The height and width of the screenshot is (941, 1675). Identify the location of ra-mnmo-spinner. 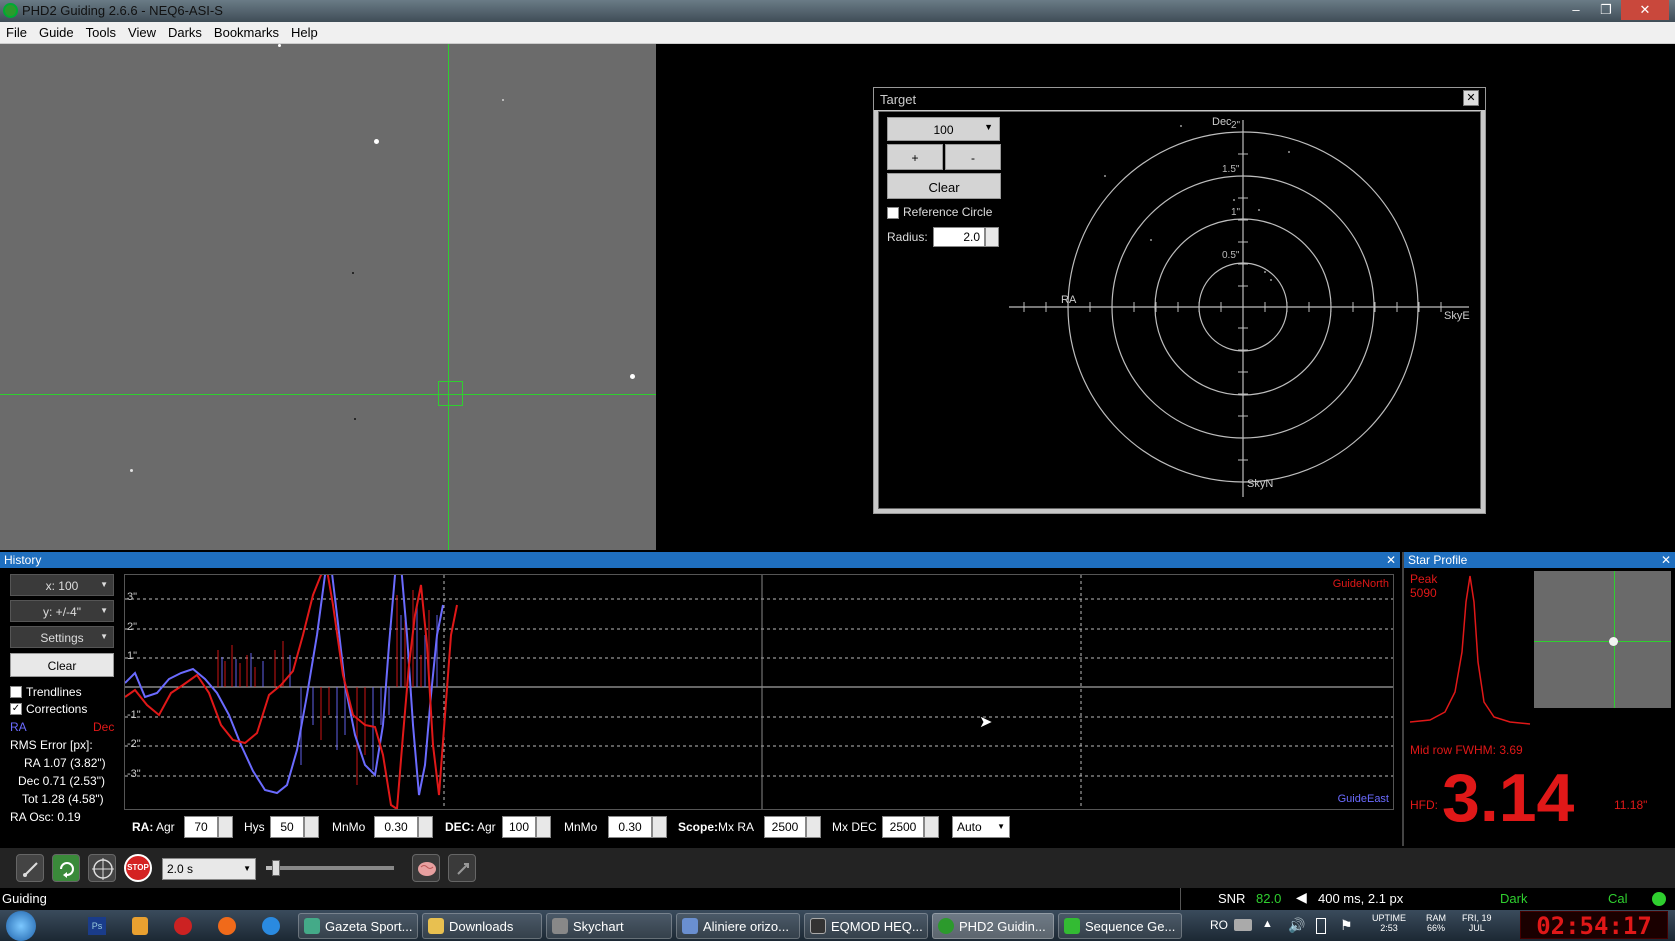
(425, 827).